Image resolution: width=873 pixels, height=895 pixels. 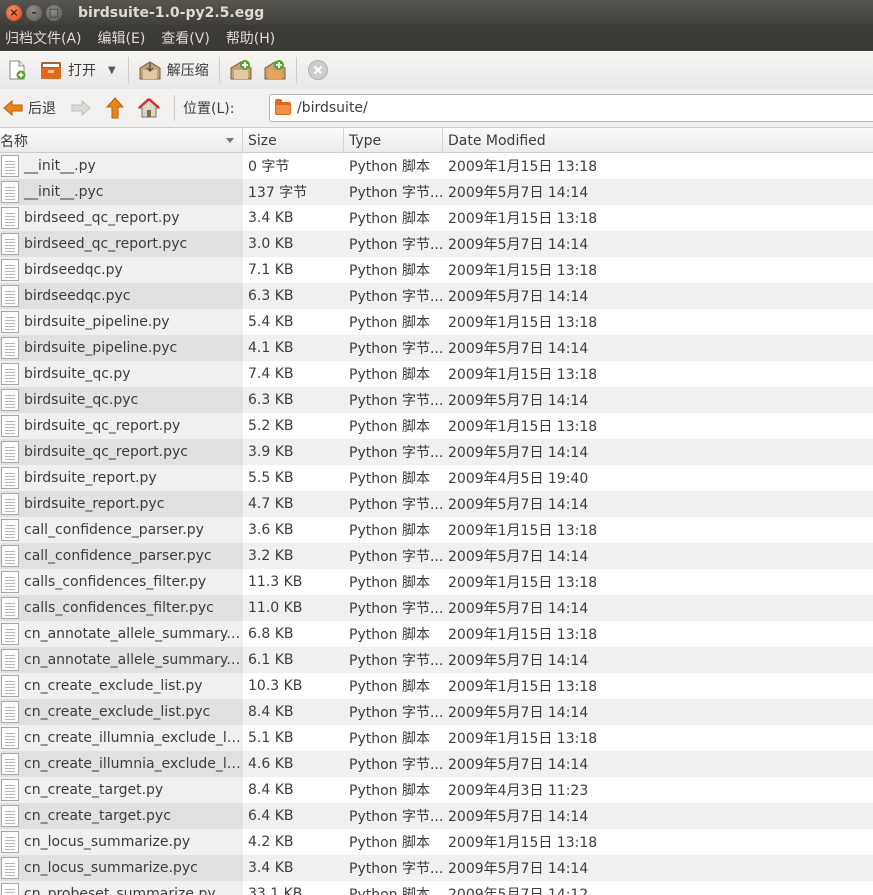 I want to click on add-folder-button, so click(x=275, y=70).